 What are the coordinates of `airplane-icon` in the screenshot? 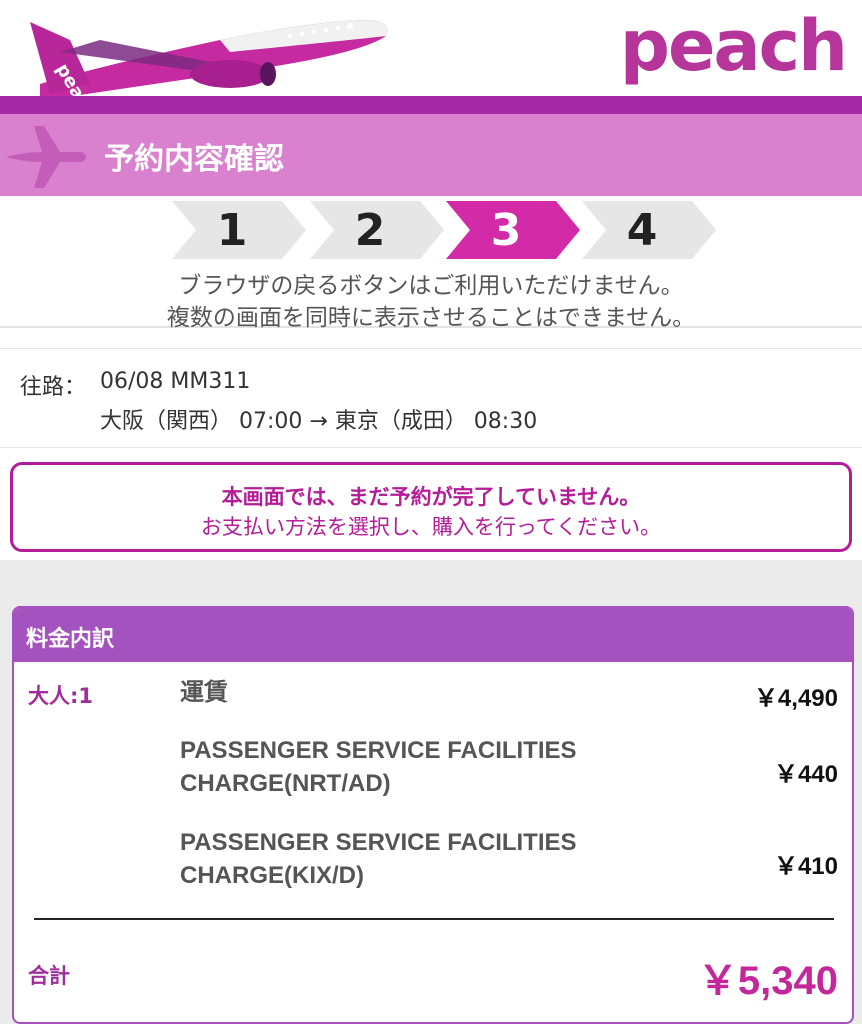 It's located at (46, 157).